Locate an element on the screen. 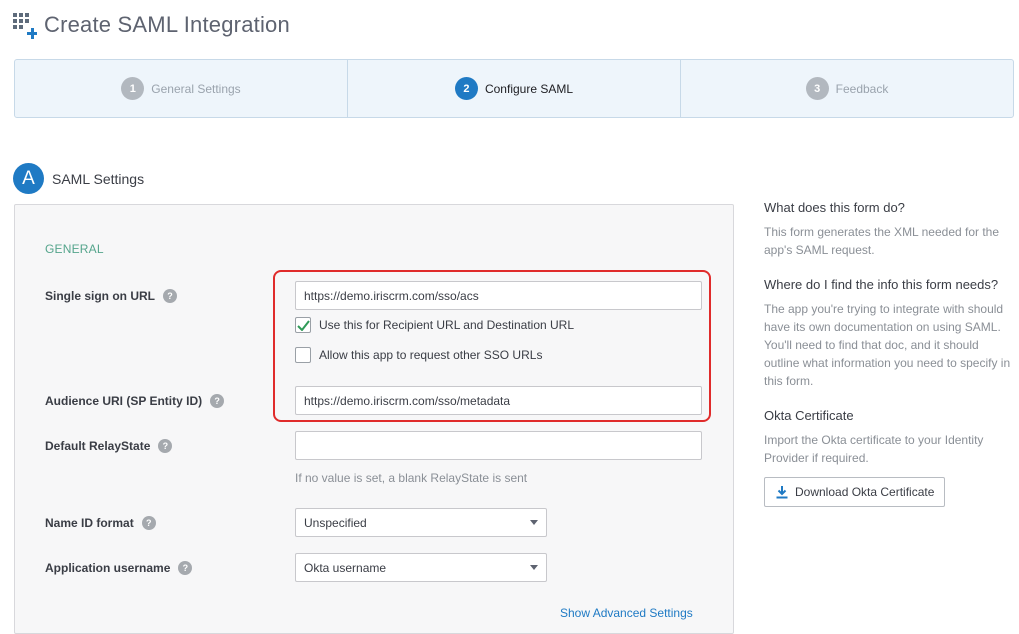  download-certificate-button: Download Okta Certificate is located at coordinates (855, 492).